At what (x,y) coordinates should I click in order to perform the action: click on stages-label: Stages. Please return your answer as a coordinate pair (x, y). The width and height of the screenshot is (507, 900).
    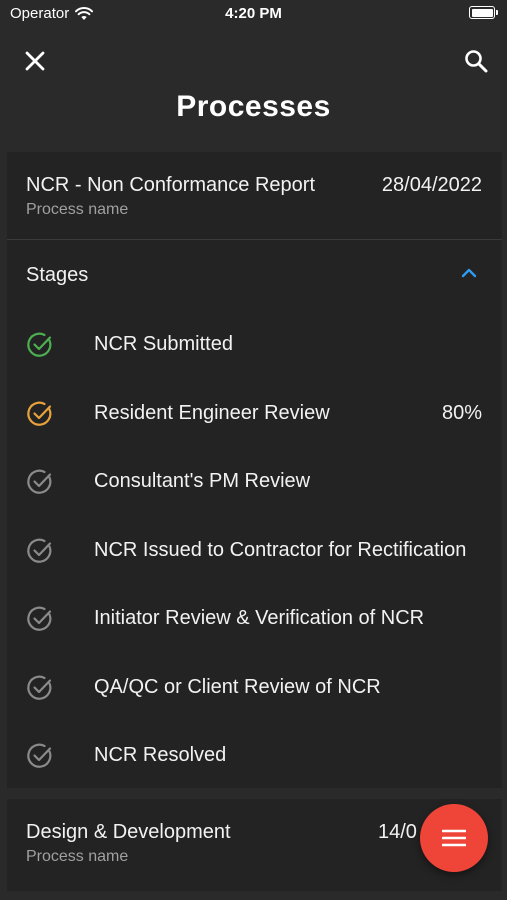
    Looking at the image, I should click on (57, 275).